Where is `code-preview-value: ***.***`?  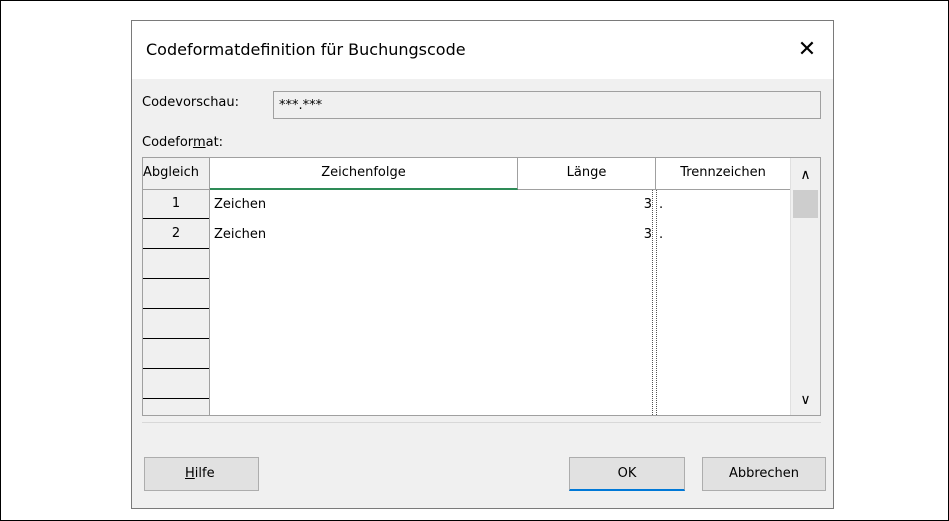
code-preview-value: ***.*** is located at coordinates (301, 105).